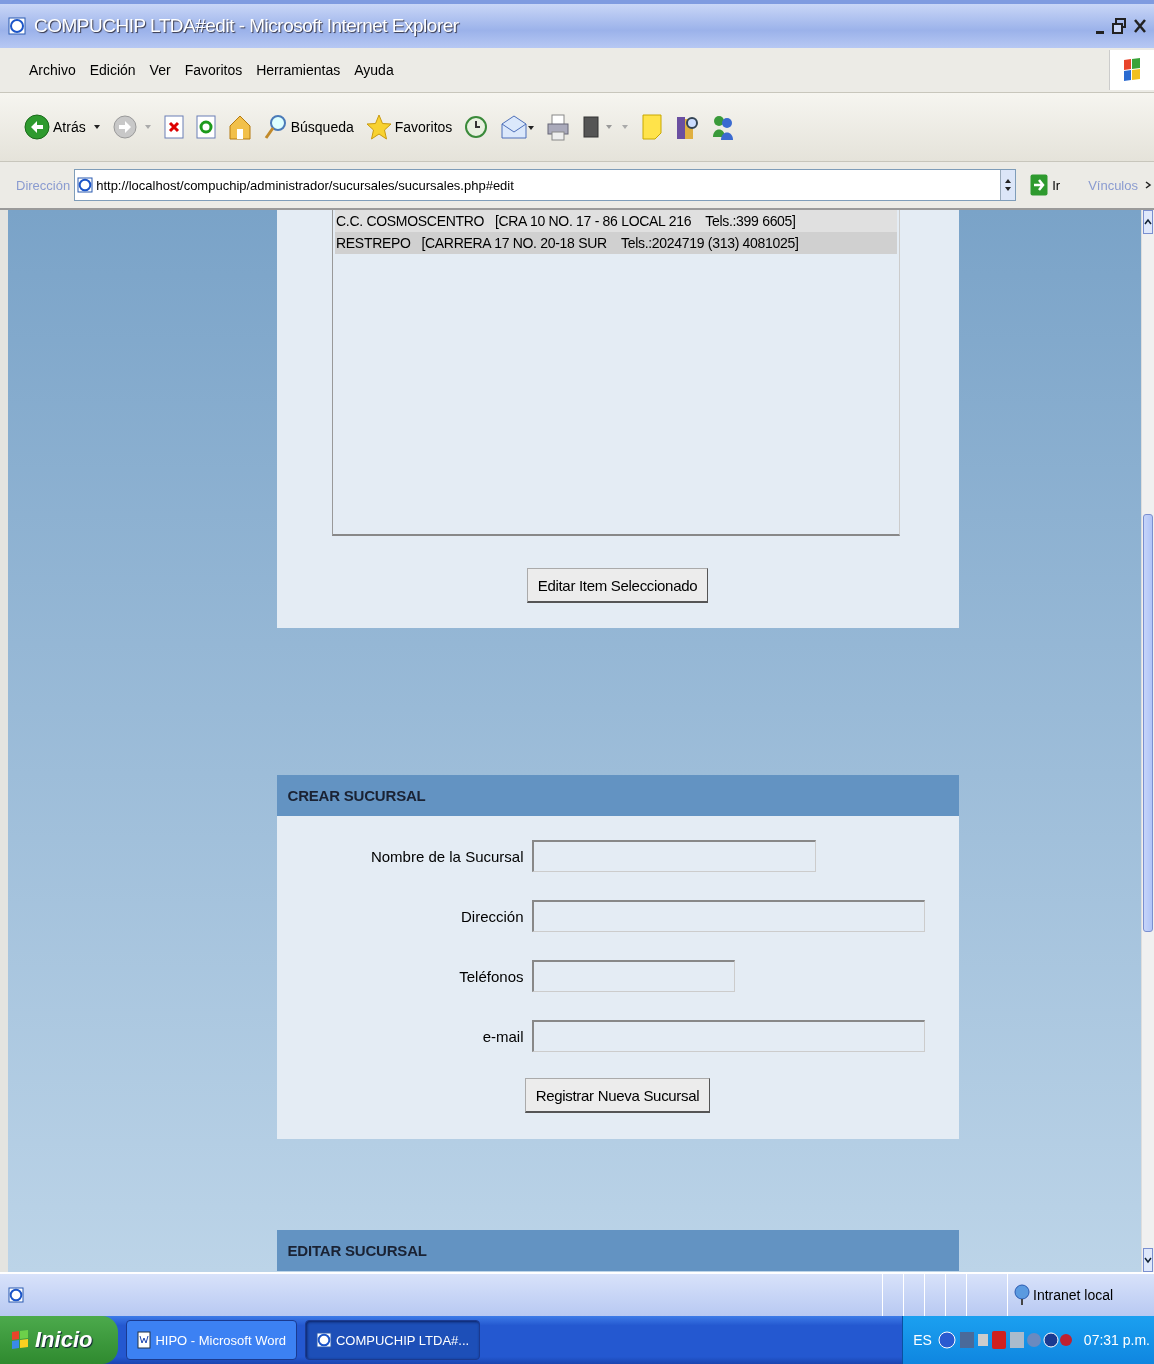 This screenshot has height=1364, width=1154. I want to click on house-icon, so click(239, 127).